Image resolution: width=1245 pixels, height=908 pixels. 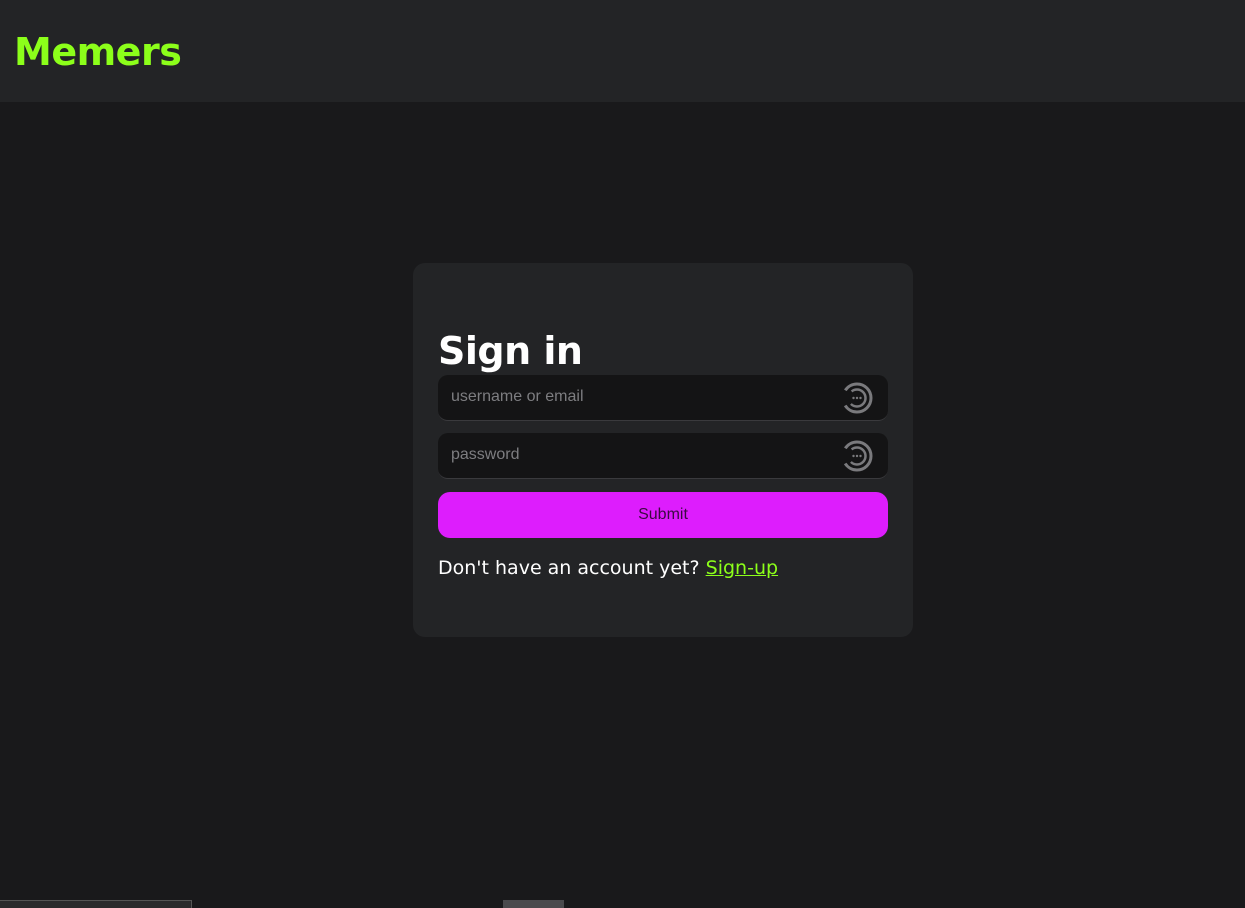 What do you see at coordinates (572, 568) in the screenshot?
I see `signup-prompt-text: Don't have an account yet?` at bounding box center [572, 568].